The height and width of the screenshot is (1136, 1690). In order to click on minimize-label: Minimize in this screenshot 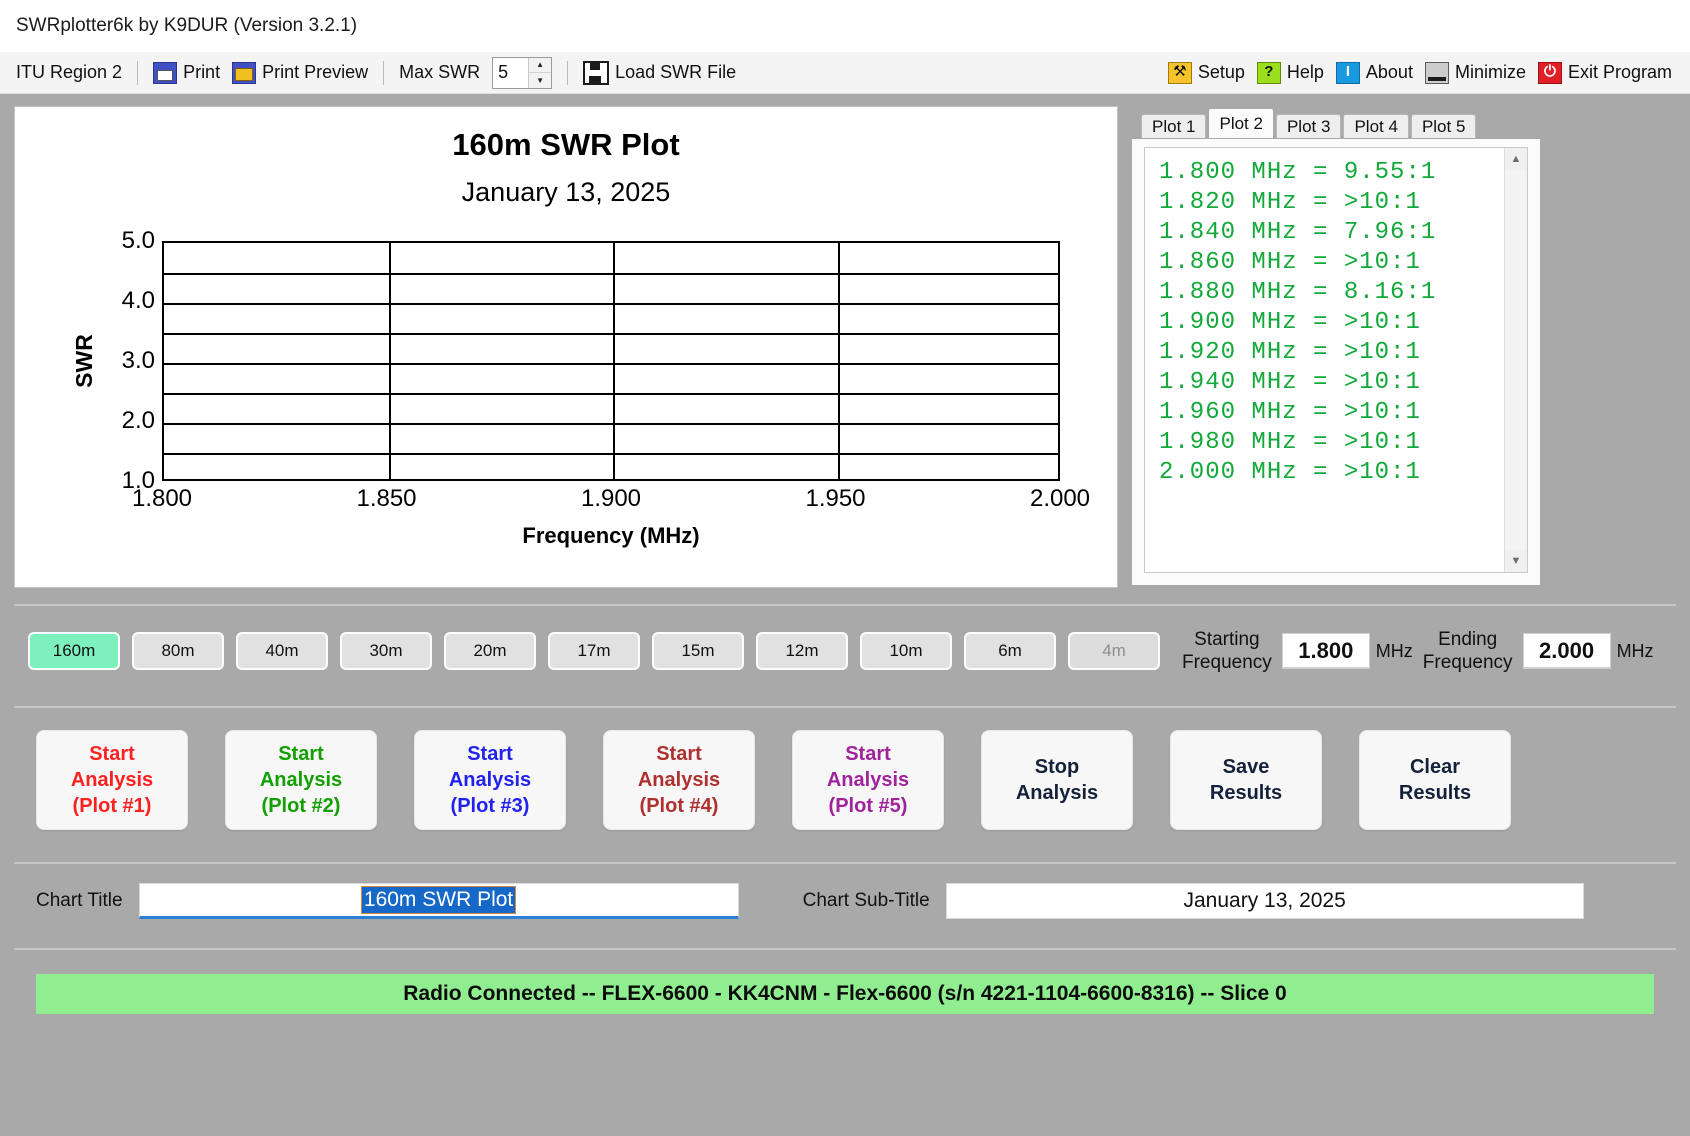, I will do `click(1490, 72)`.